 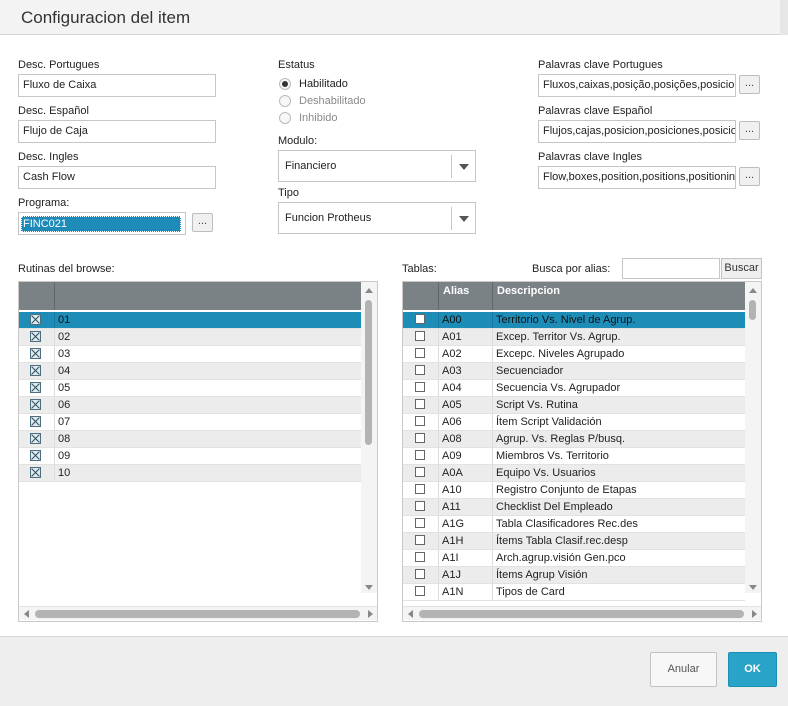 I want to click on tables-hscroll-thumb, so click(x=581, y=614).